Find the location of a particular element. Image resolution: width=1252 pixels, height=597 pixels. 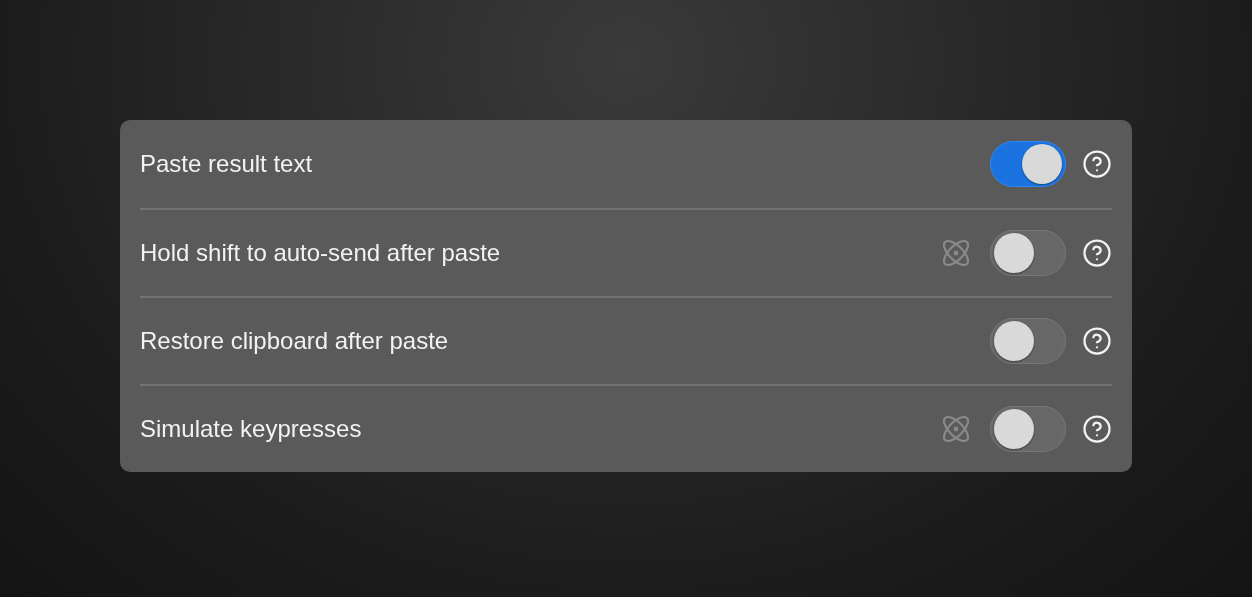

setting-label: Hold shift to auto-send after paste is located at coordinates (321, 253).